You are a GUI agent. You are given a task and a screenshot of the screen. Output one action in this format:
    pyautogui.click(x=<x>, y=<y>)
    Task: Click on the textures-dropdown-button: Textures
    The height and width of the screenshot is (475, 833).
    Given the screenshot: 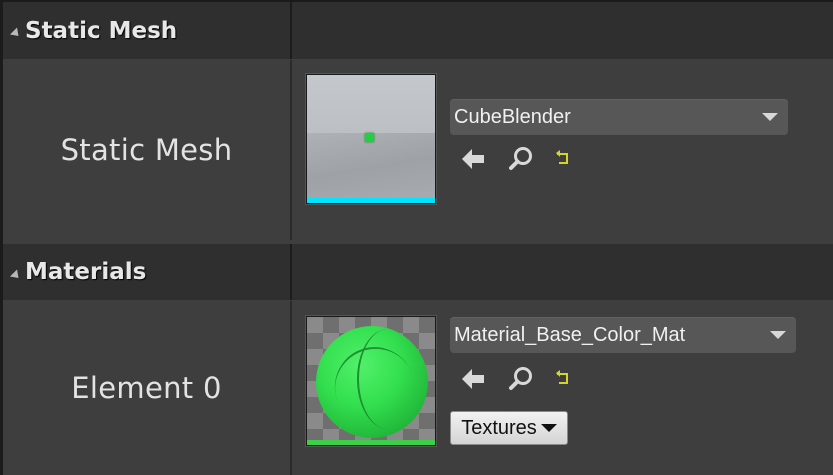 What is the action you would take?
    pyautogui.click(x=509, y=428)
    